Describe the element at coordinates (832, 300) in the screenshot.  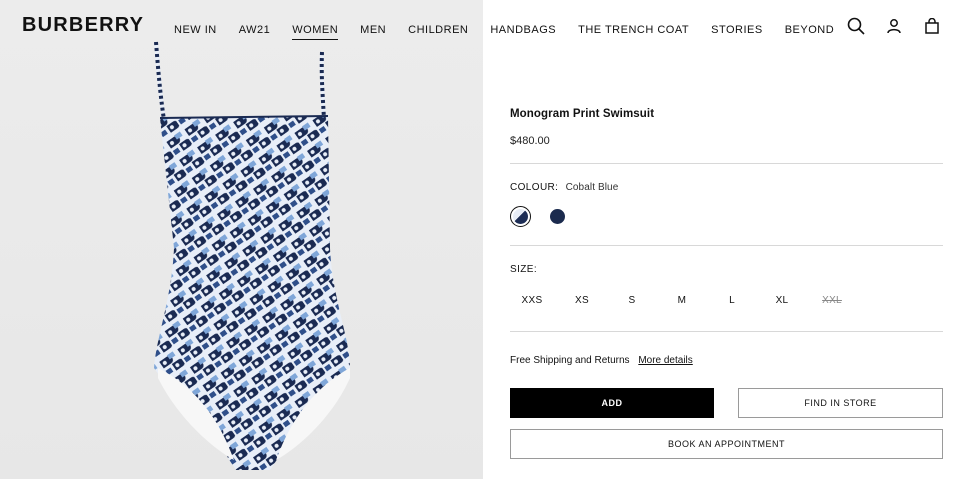
I see `size-option-xxl-unavailable: XXL` at that location.